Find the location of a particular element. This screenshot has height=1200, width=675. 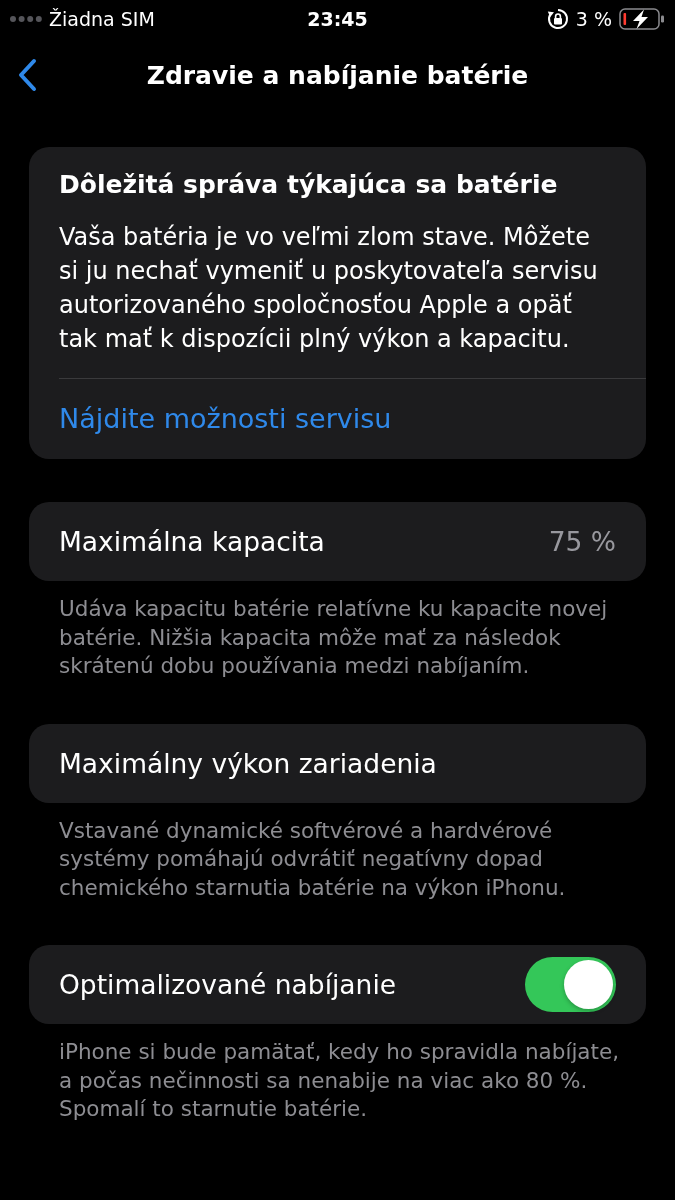

battery-percentage: 3 % is located at coordinates (593, 19).